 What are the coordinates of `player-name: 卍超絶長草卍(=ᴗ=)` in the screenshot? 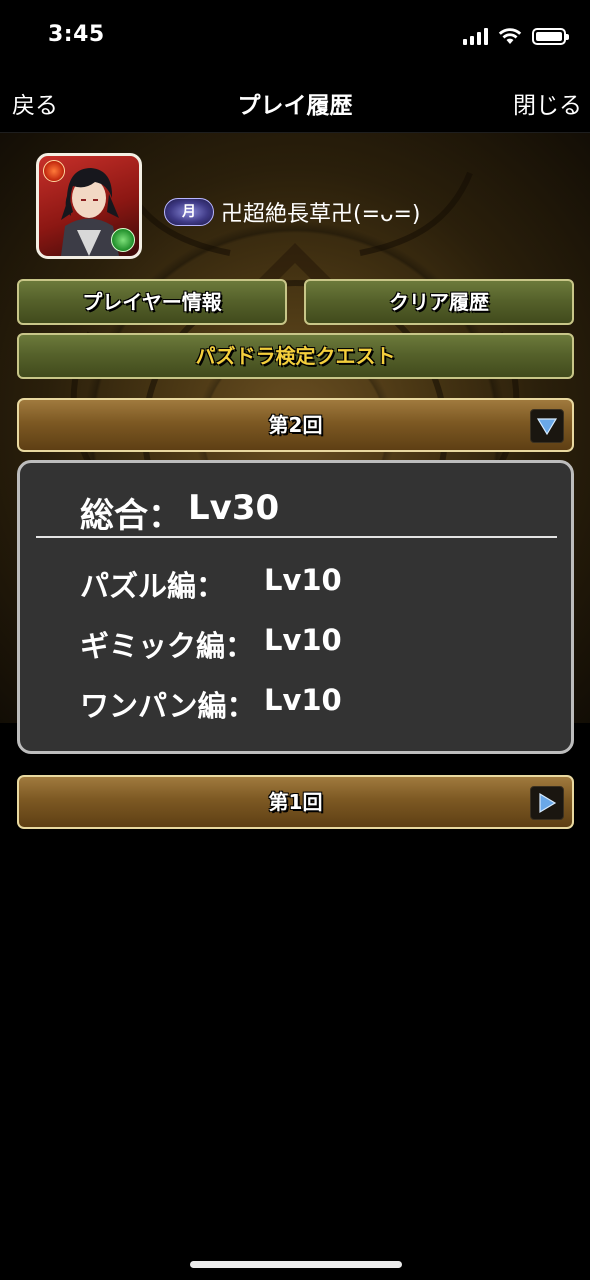 It's located at (321, 214).